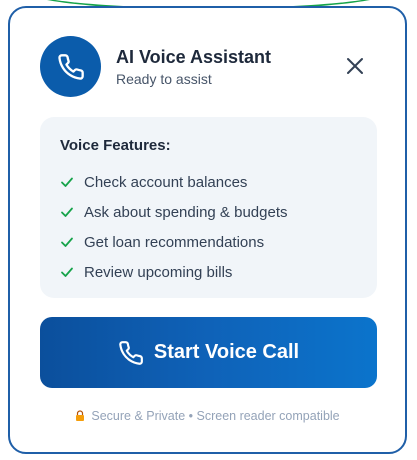  I want to click on start-voice-call-button: Start Voice Call, so click(208, 352).